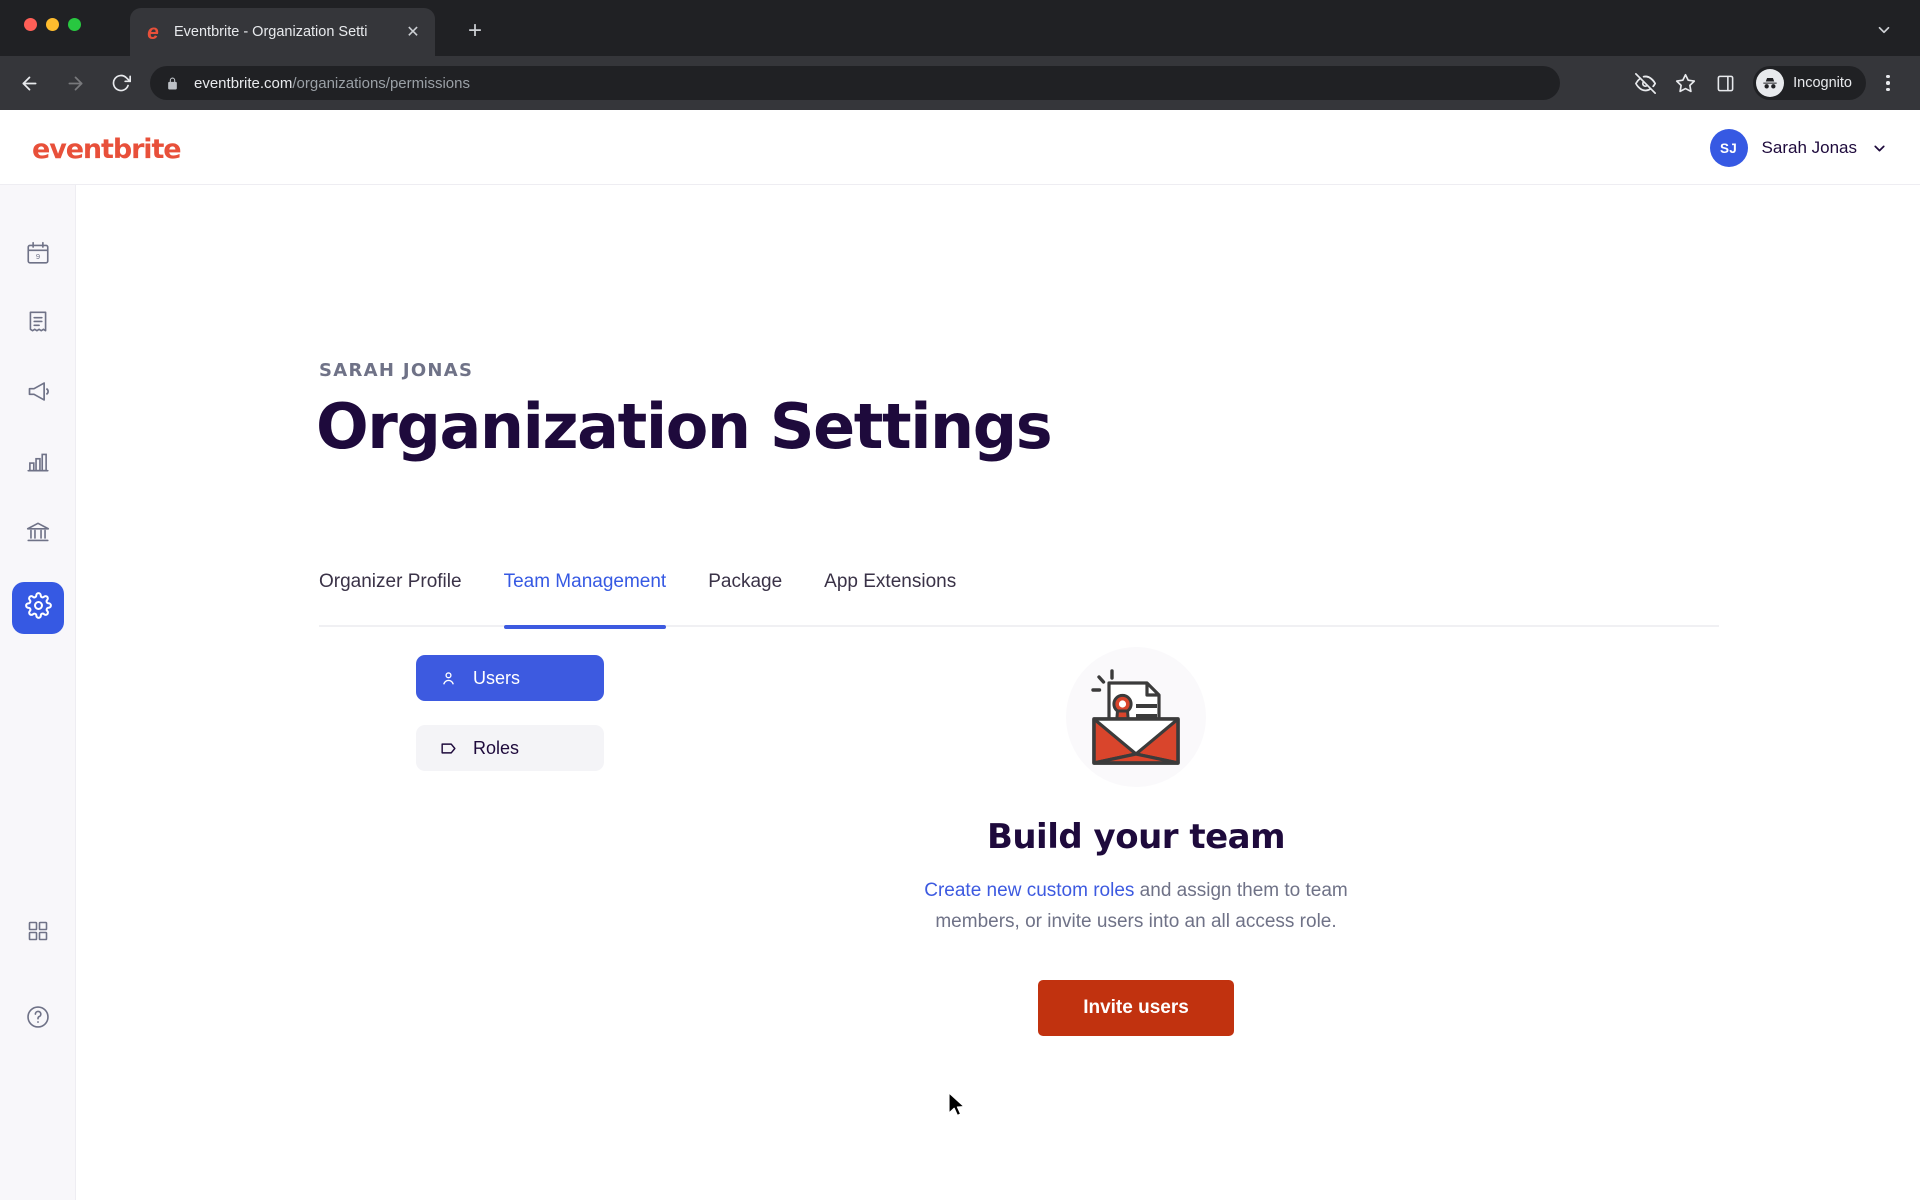 The image size is (1920, 1200). I want to click on person-icon, so click(448, 678).